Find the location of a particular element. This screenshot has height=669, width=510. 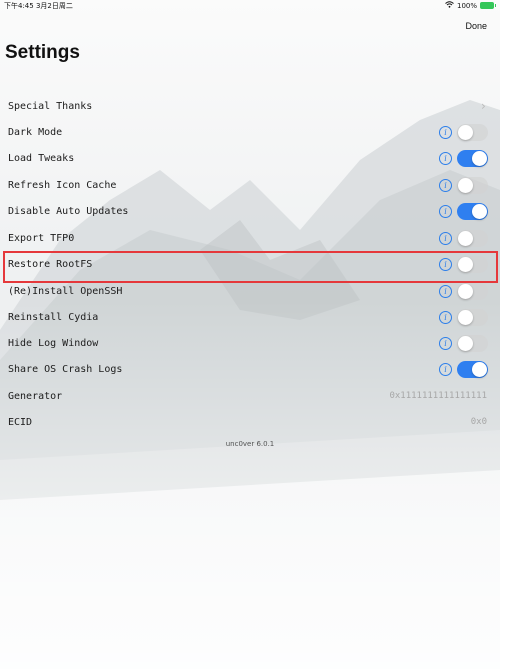

row-generator: Generator 0x1111111111111111 is located at coordinates (250, 397).